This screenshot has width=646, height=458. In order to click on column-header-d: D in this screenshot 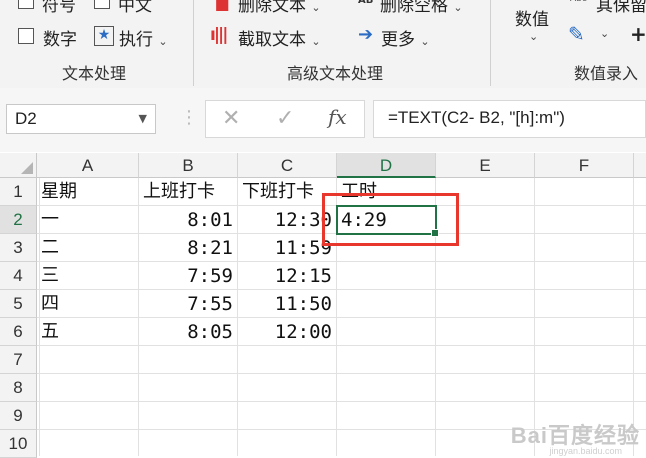, I will do `click(386, 165)`.